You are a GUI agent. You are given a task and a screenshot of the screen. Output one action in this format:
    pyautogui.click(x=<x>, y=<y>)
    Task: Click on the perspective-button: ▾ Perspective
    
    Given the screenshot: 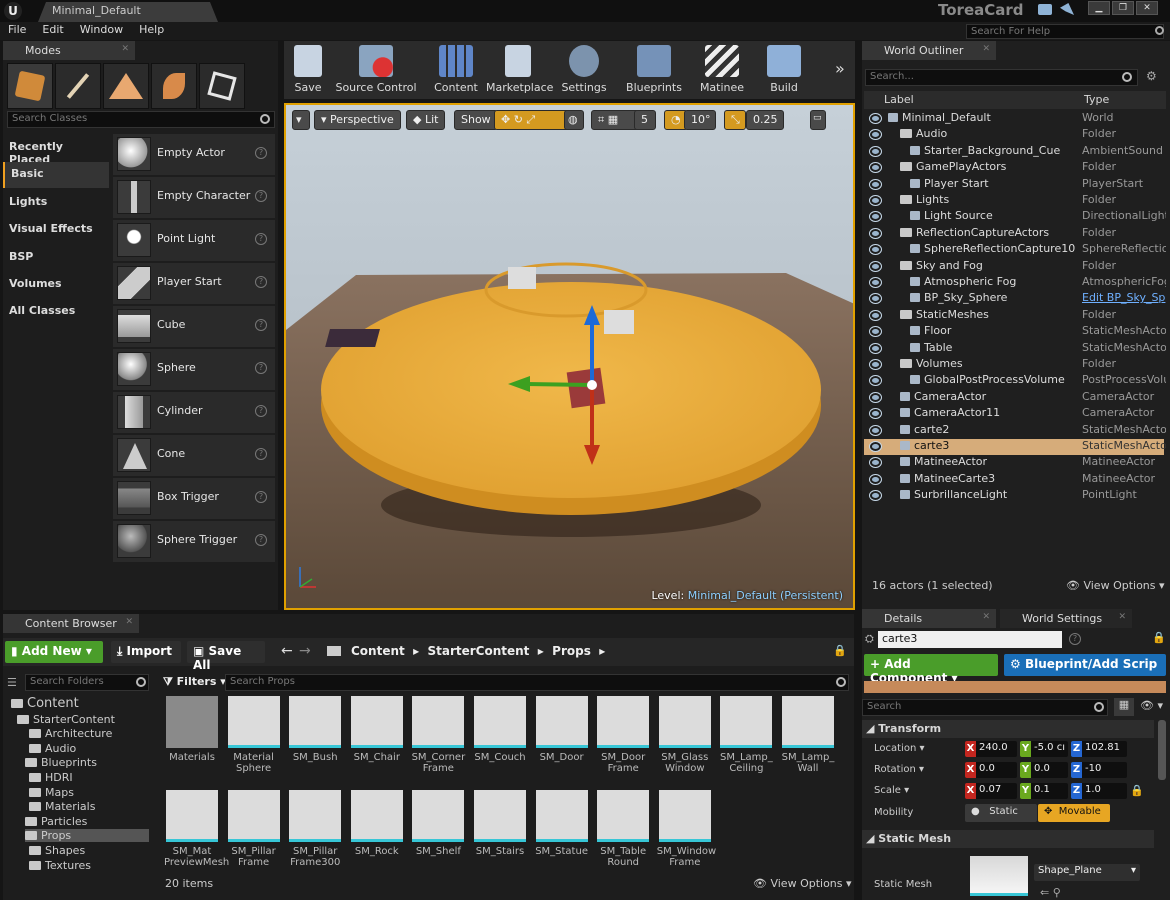 What is the action you would take?
    pyautogui.click(x=357, y=120)
    